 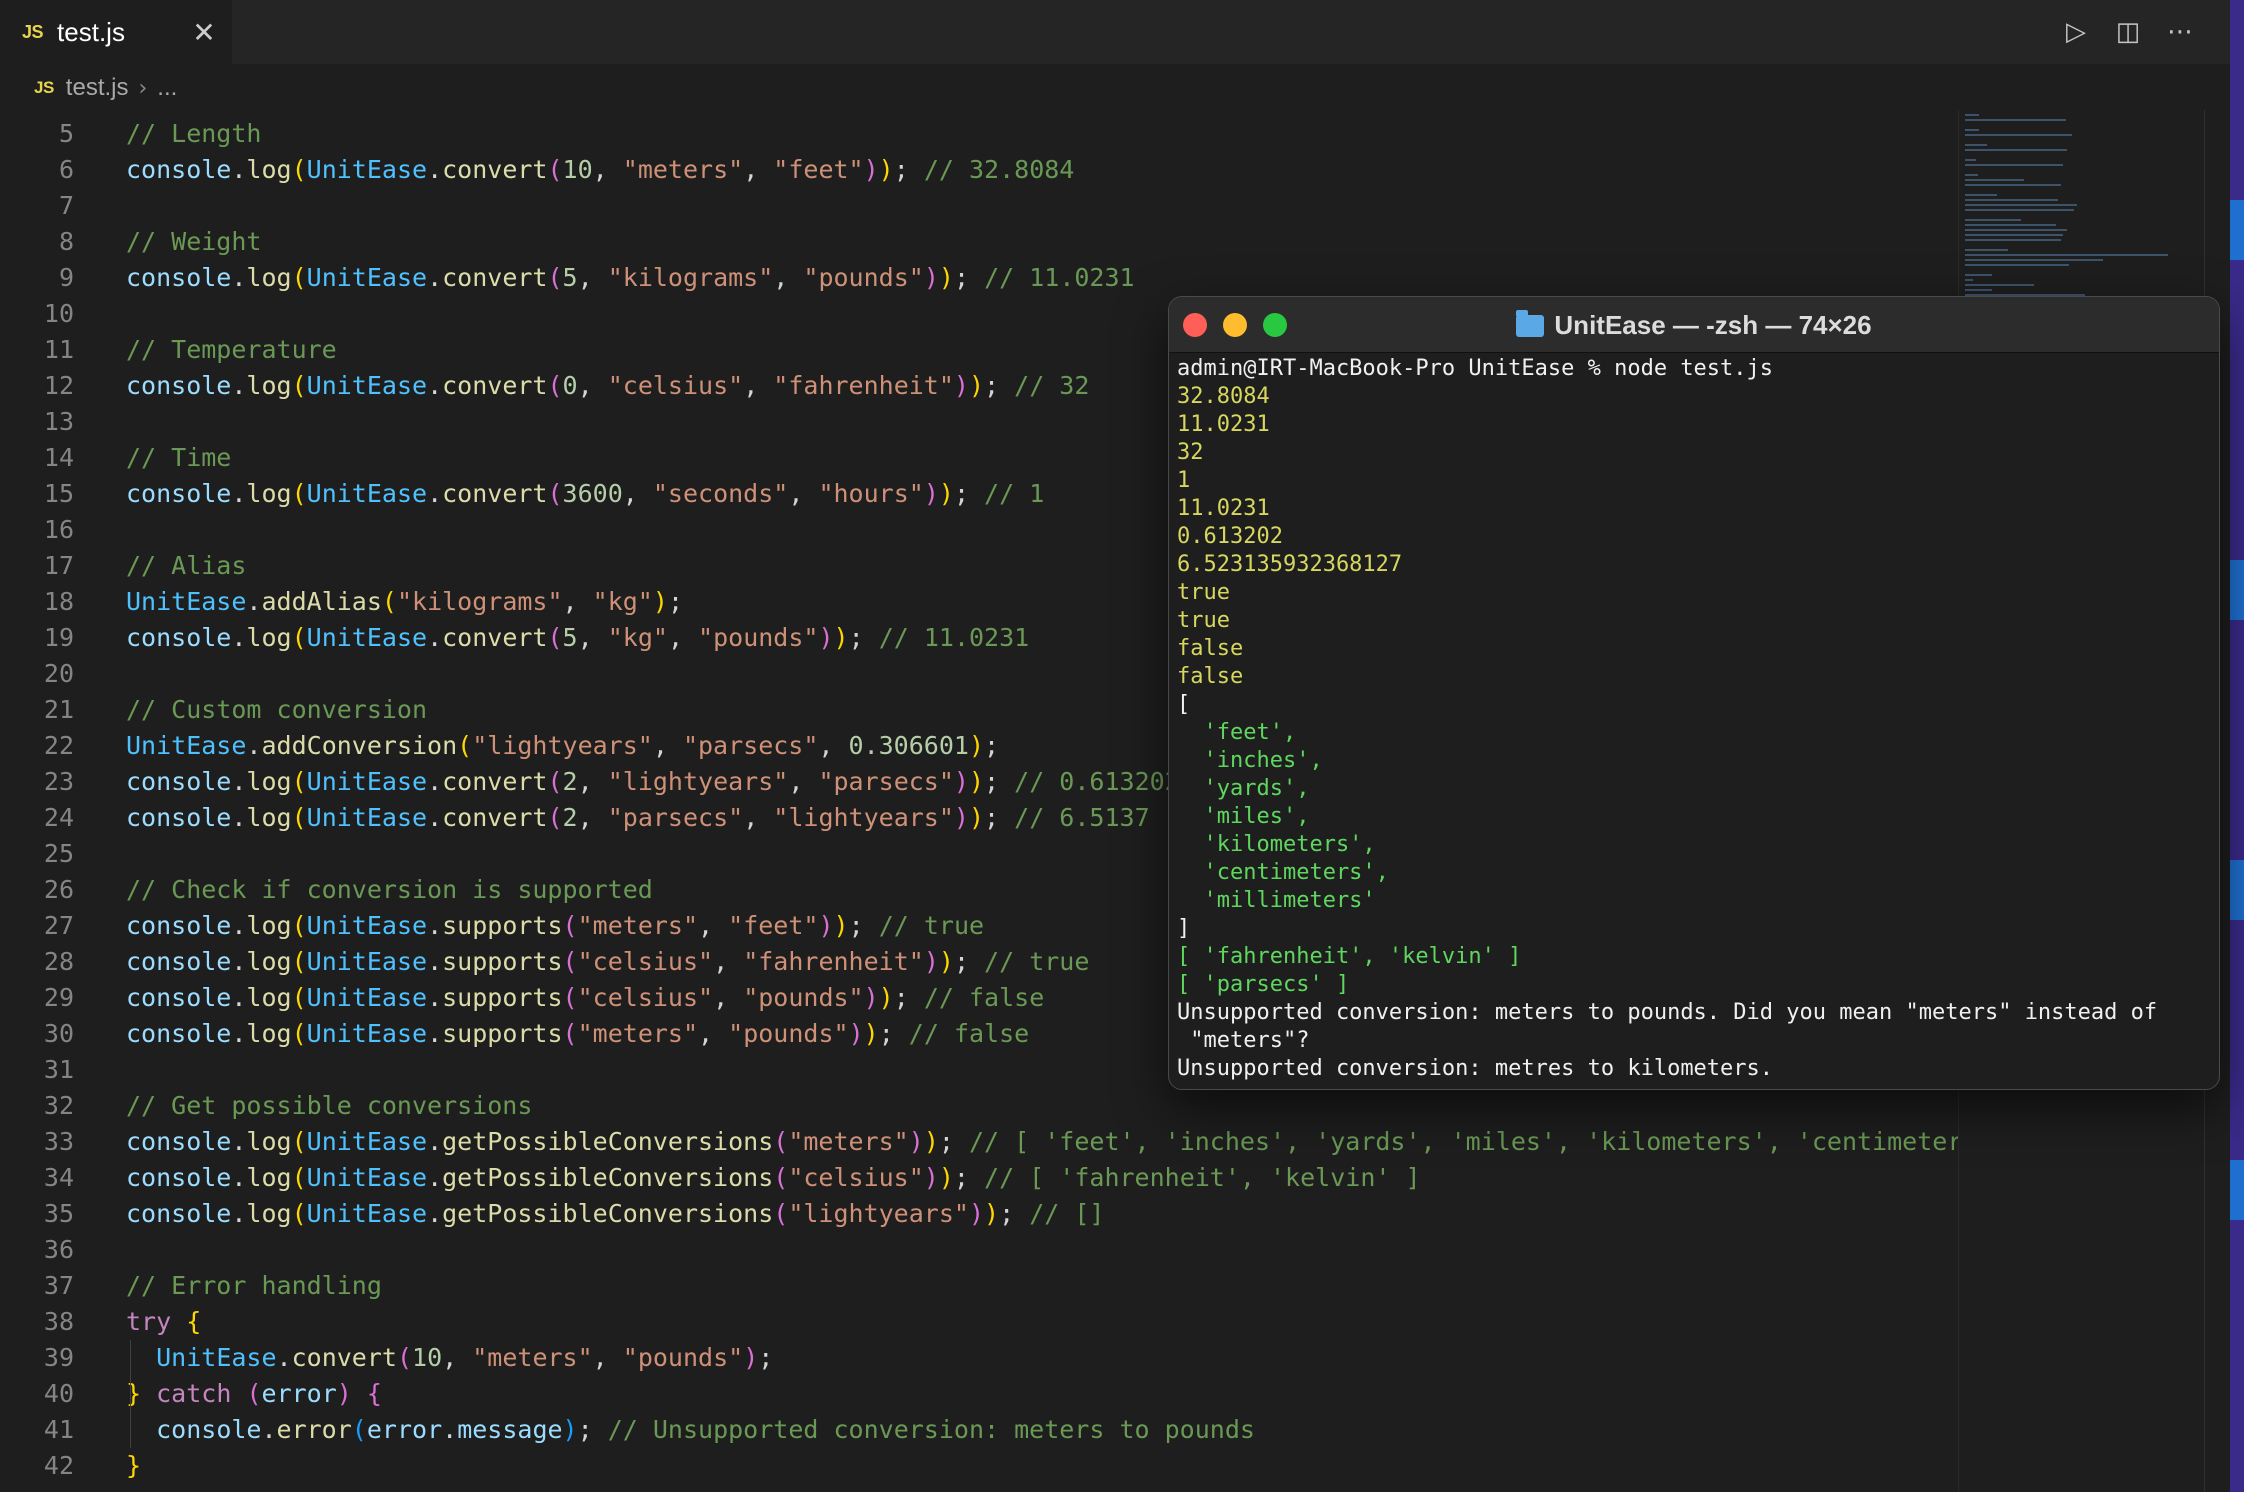 I want to click on tab-test-js: JS test.js ✕, so click(x=116, y=32).